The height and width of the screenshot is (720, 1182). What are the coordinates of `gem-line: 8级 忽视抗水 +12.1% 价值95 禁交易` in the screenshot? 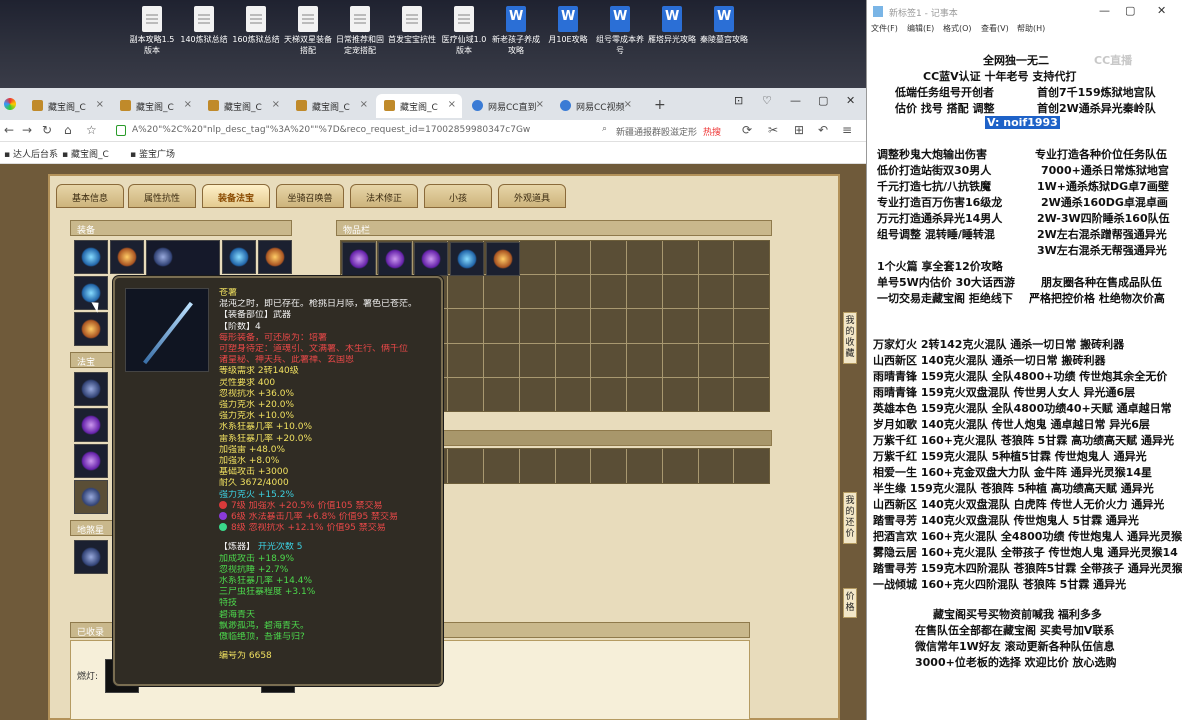 It's located at (330, 528).